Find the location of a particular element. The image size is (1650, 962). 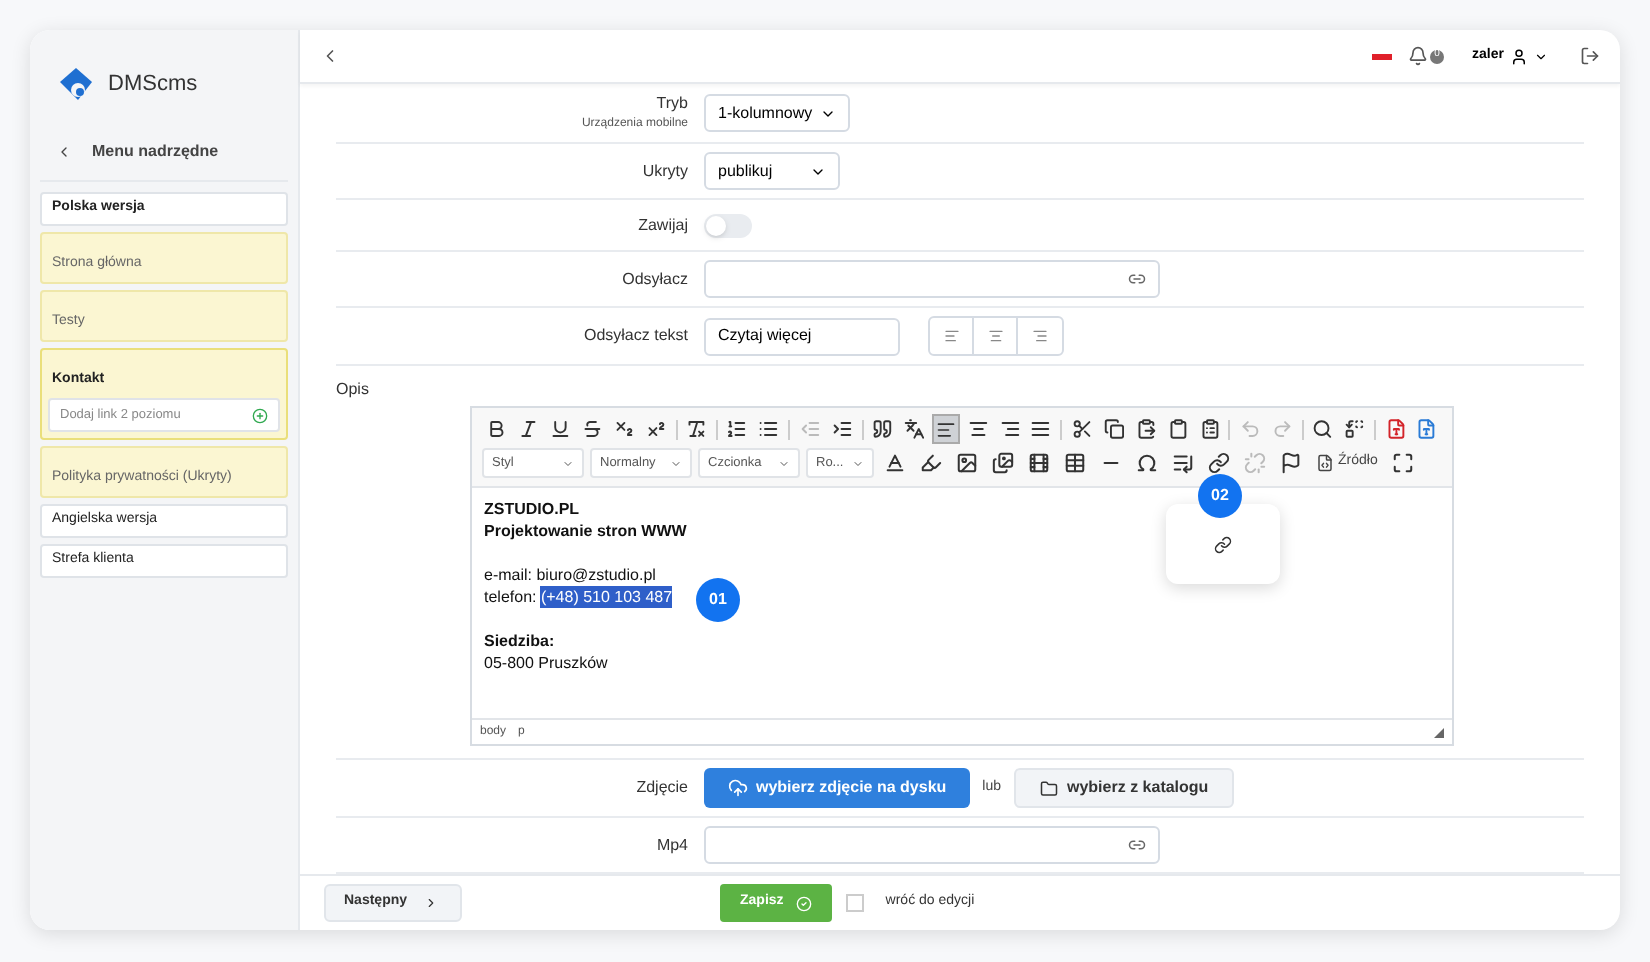

add-icon is located at coordinates (260, 415).